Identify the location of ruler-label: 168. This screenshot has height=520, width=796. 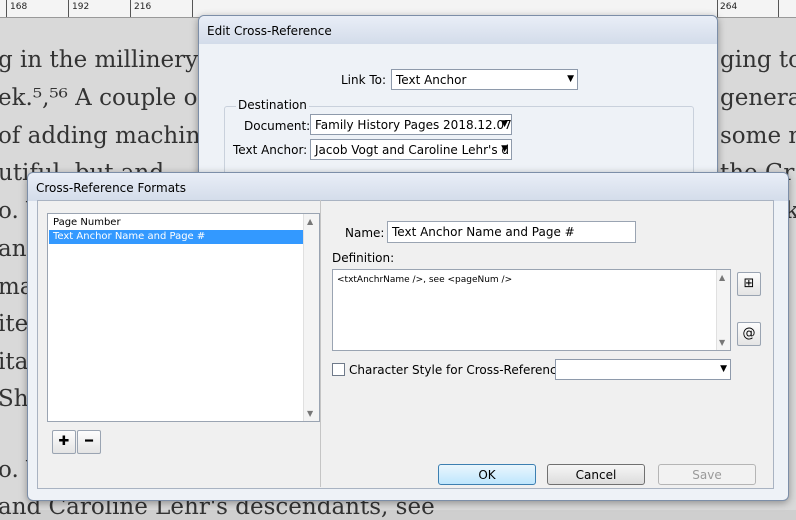
(19, 7).